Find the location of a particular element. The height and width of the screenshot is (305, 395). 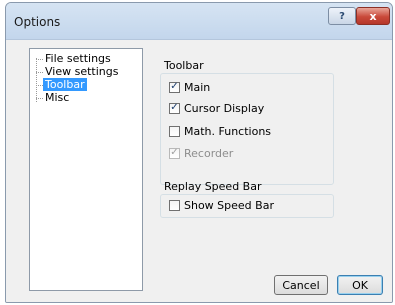

show-speed-bar-label: Show Speed Bar is located at coordinates (229, 205).